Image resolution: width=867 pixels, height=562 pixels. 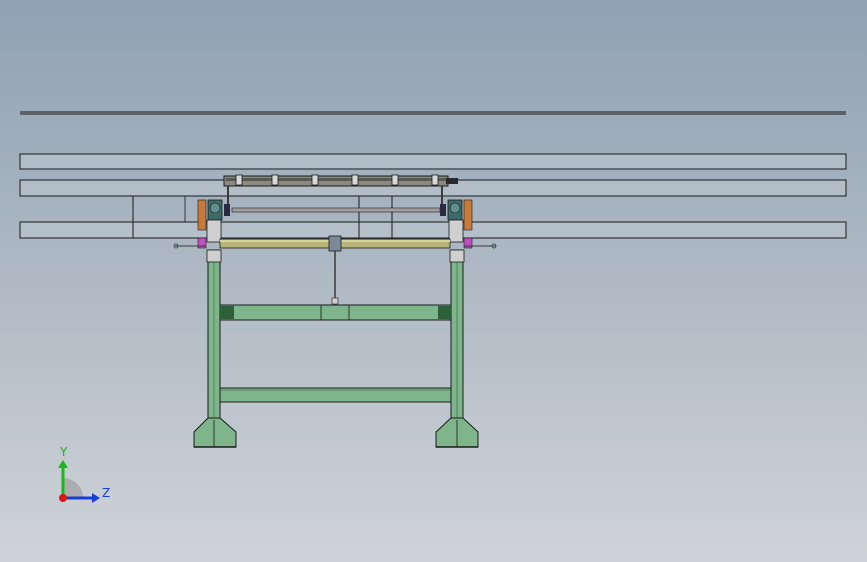 I want to click on frame-right-foot, so click(x=457, y=432).